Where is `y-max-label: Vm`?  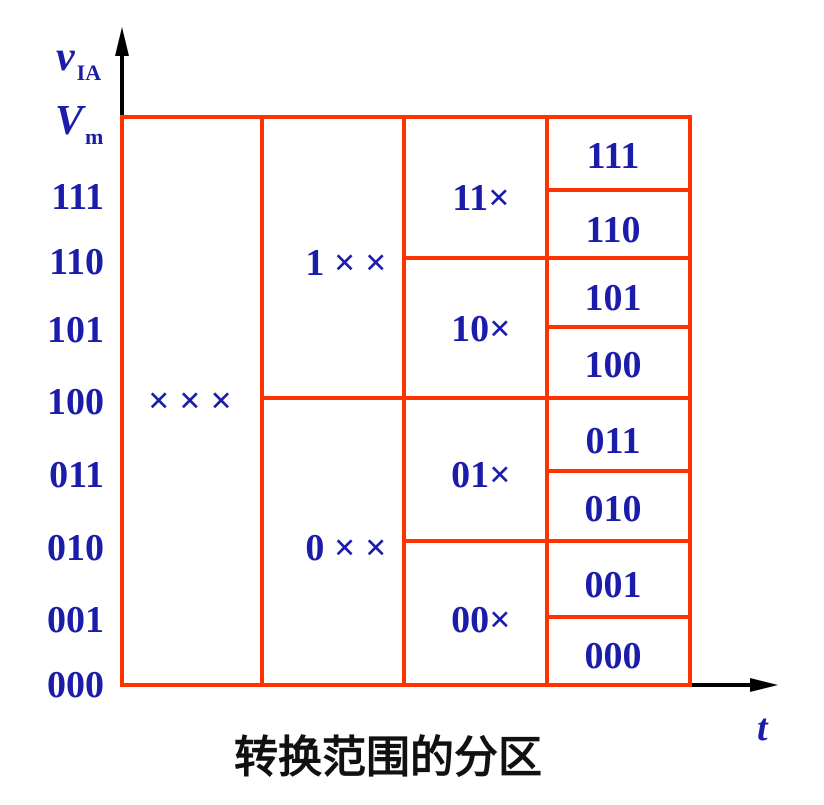
y-max-label: Vm is located at coordinates (79, 123).